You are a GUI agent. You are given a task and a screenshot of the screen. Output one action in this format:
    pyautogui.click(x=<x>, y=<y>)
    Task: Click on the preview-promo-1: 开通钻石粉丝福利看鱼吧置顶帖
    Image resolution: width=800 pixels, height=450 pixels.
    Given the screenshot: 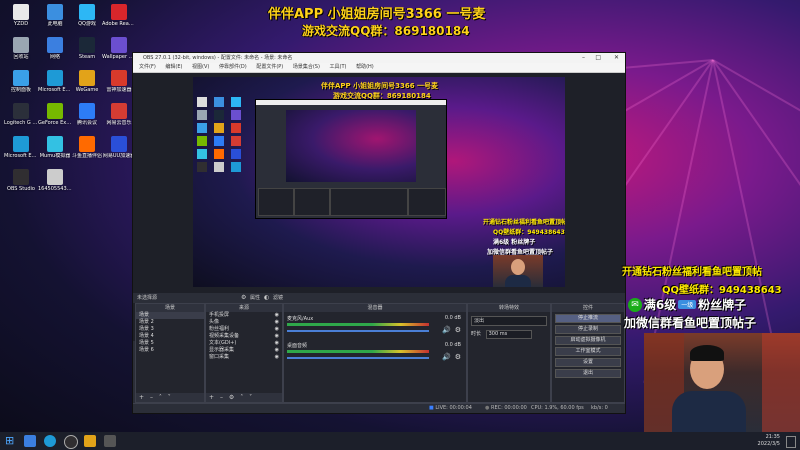 What is the action you would take?
    pyautogui.click(x=524, y=222)
    